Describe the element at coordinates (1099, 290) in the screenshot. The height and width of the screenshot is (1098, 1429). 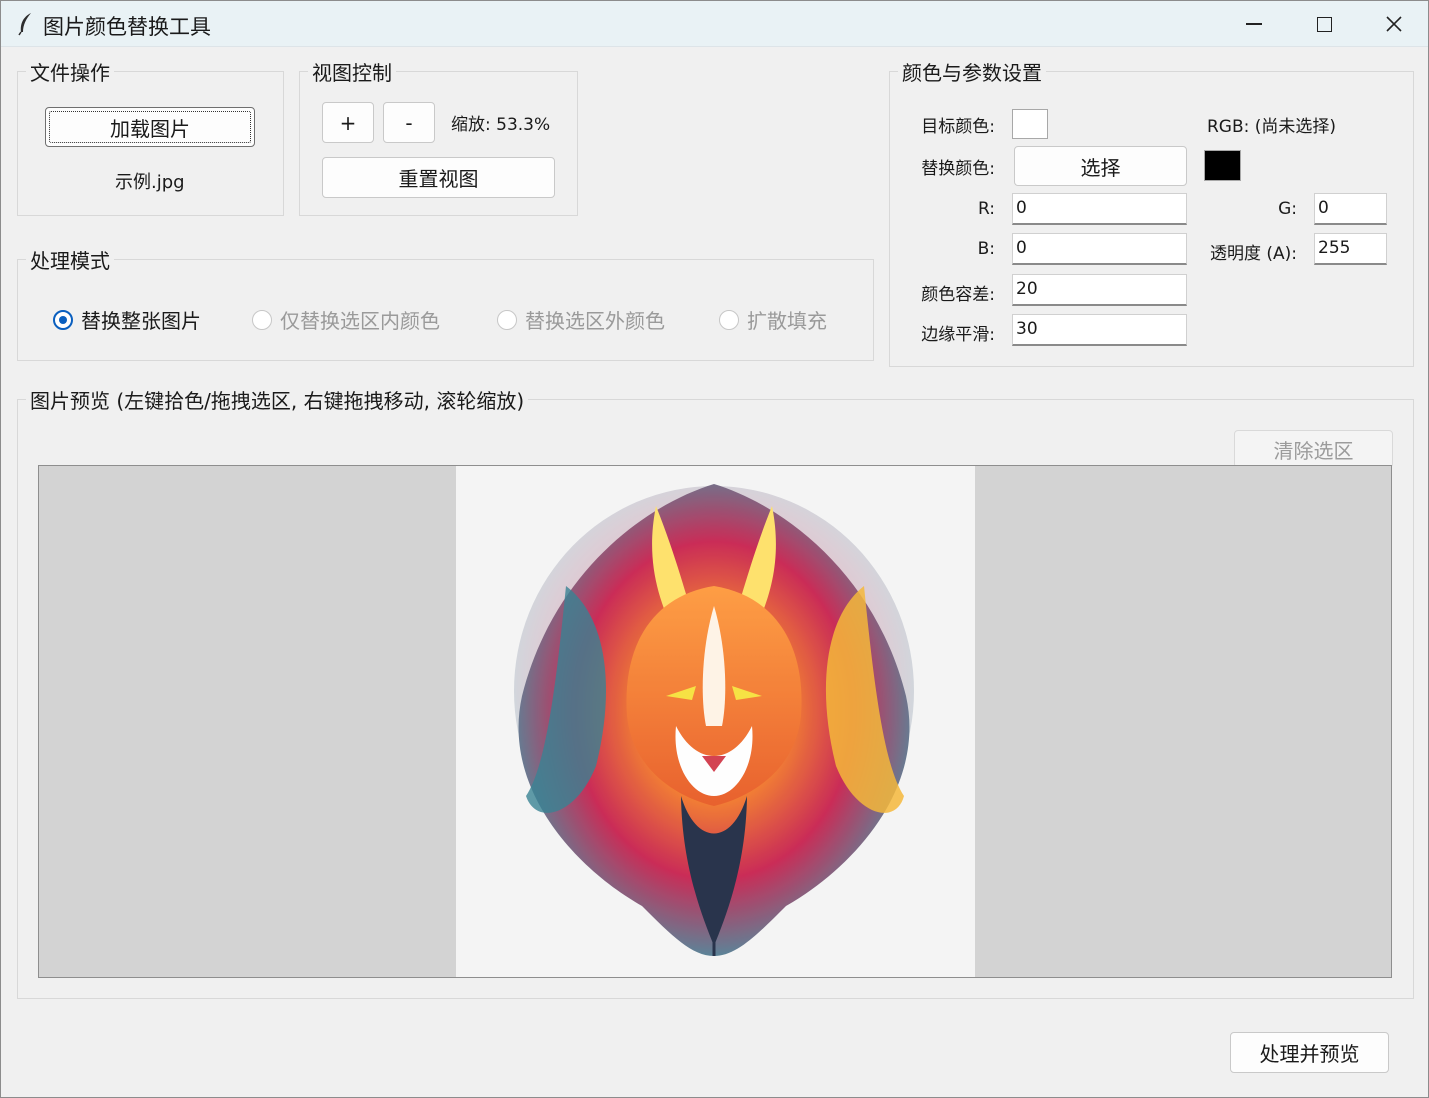
I see `tolerance-input: 20` at that location.